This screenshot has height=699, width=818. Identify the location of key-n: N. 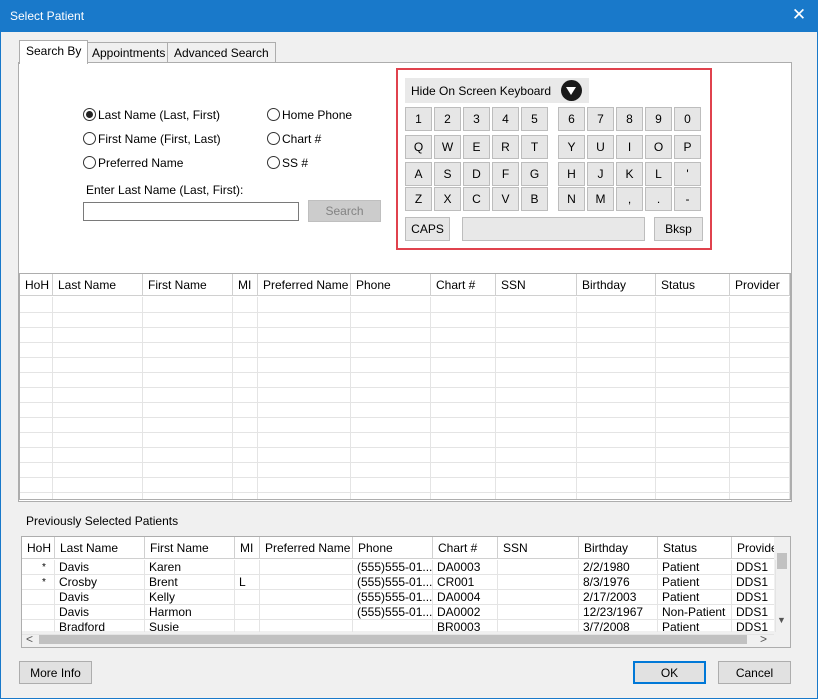
(571, 199).